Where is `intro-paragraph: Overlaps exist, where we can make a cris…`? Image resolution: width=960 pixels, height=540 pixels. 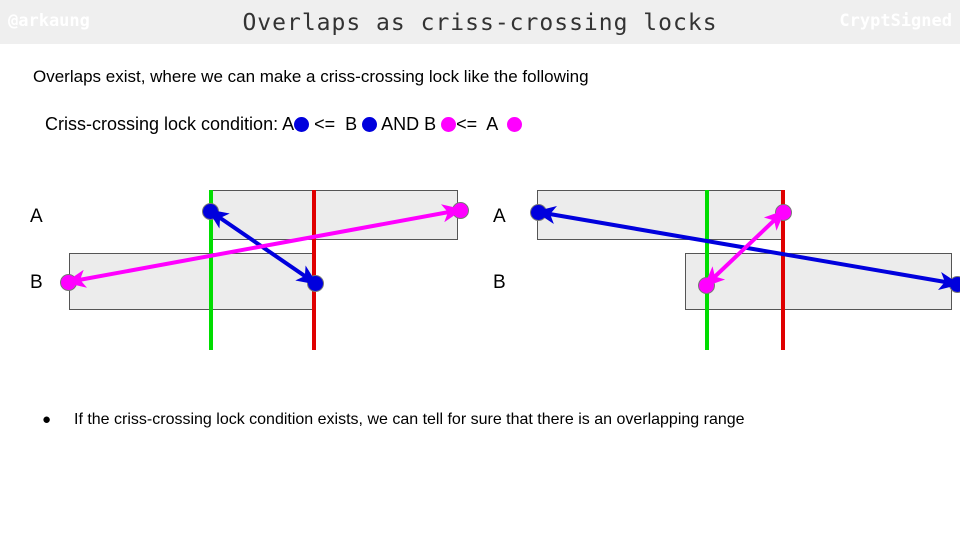
intro-paragraph: Overlaps exist, where we can make a cris… is located at coordinates (311, 76).